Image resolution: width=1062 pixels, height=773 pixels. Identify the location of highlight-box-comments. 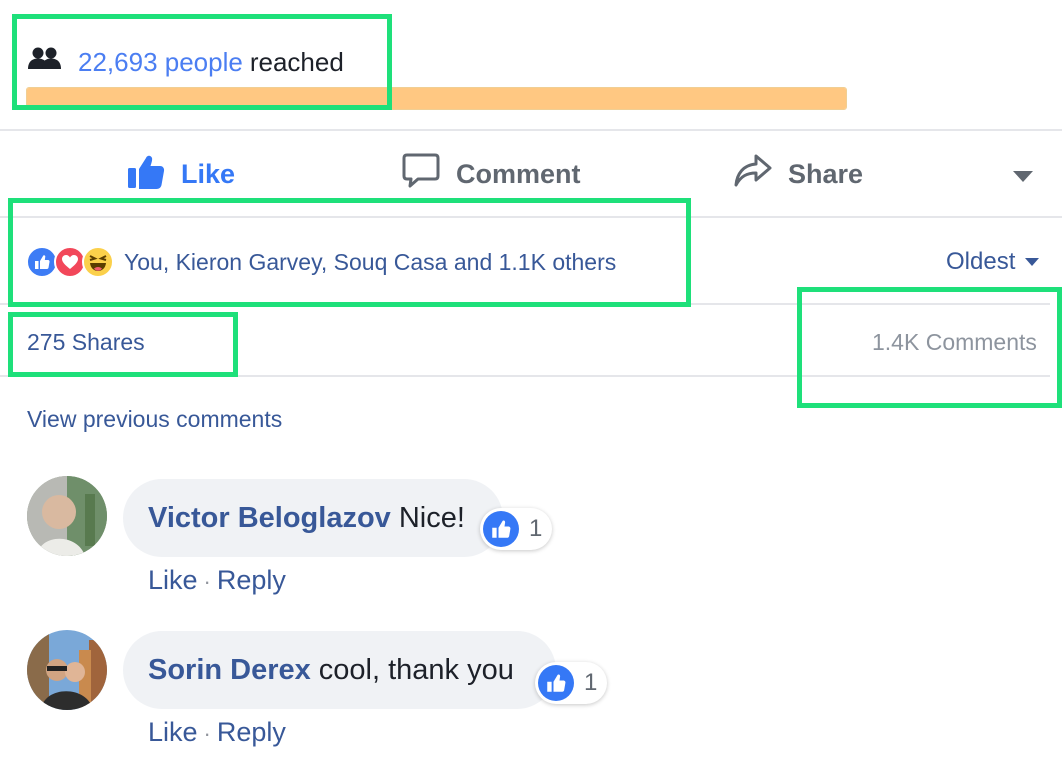
(929, 347).